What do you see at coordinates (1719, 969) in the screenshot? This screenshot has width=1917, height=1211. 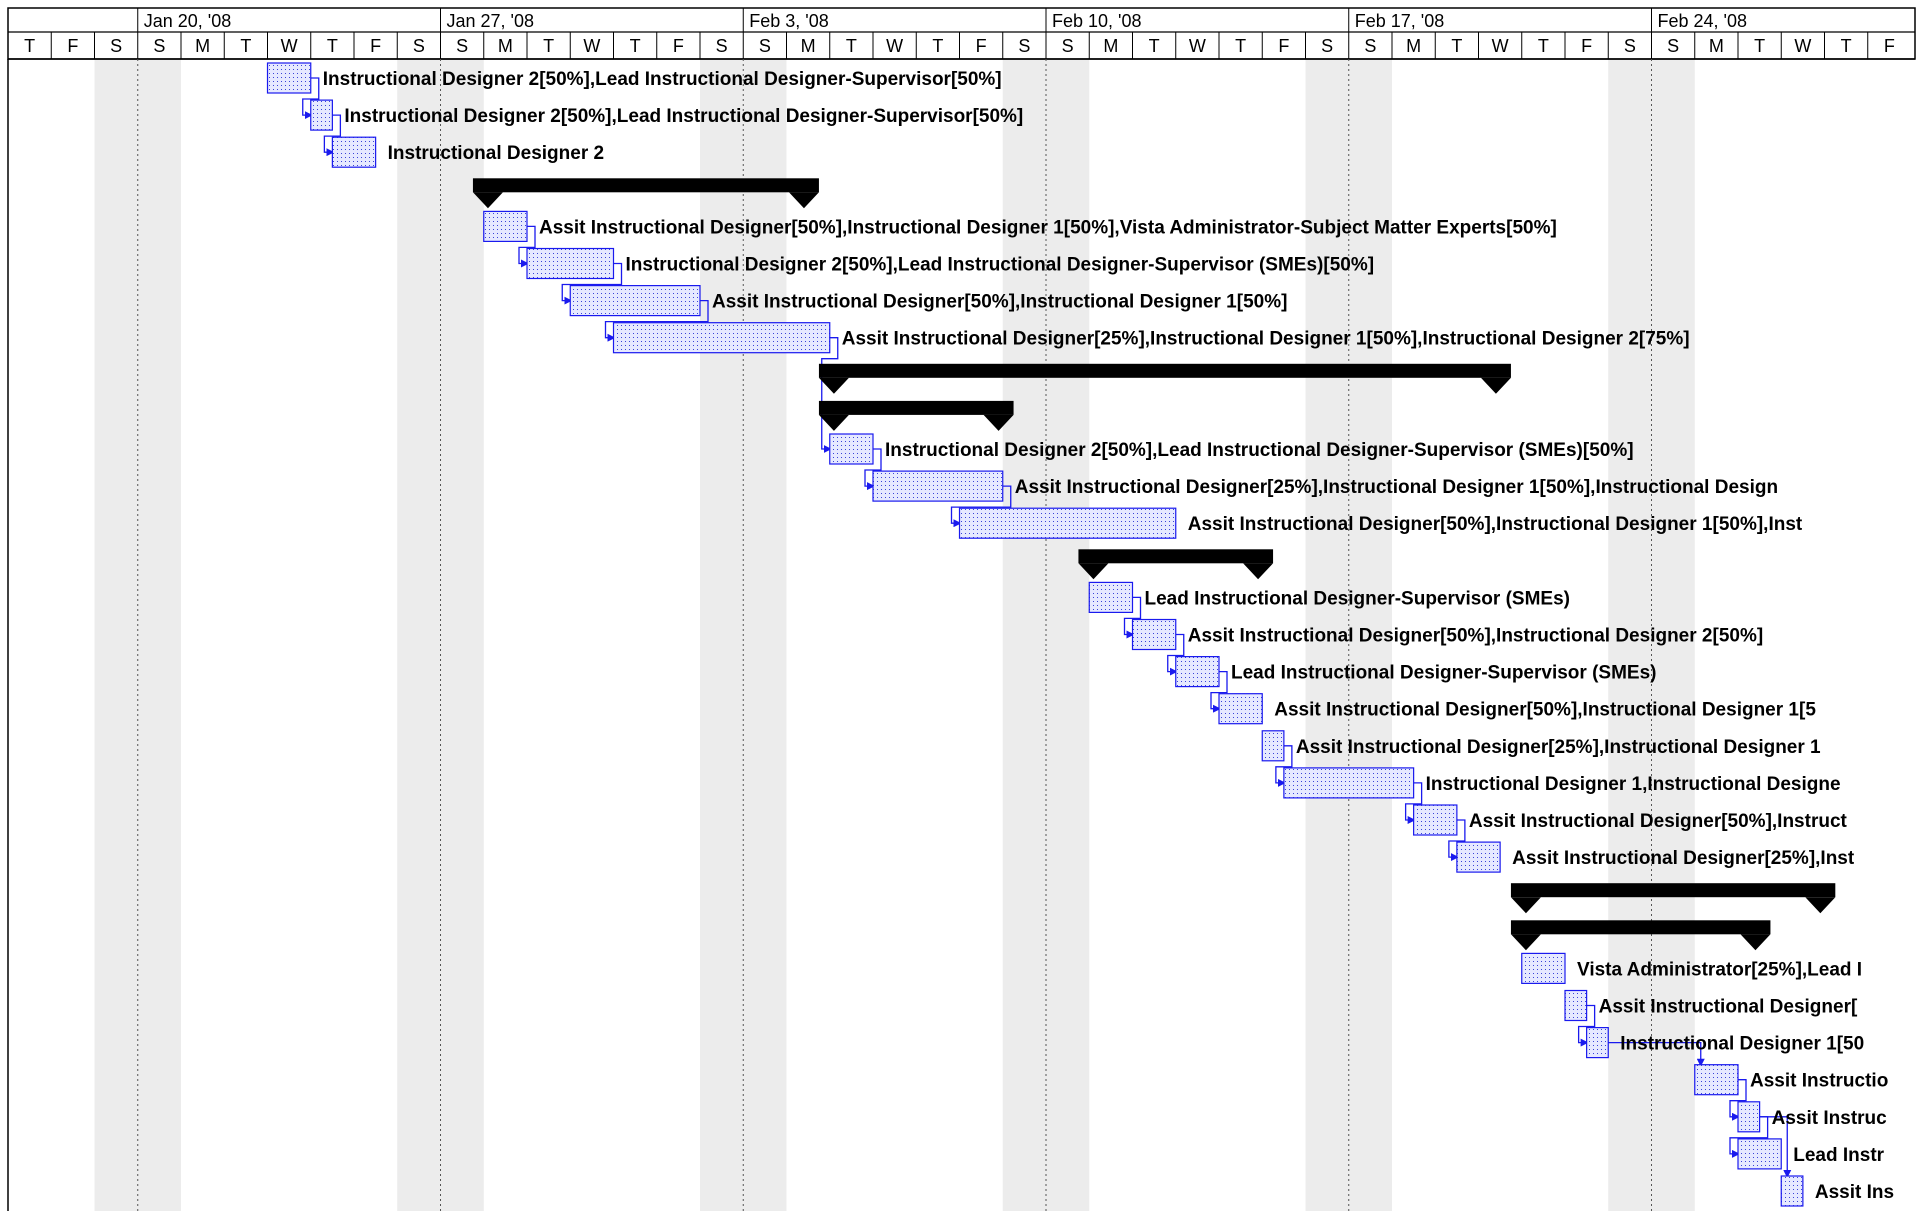 I see `resource-assignment-label: Vista Administrator[25%],Lead I` at bounding box center [1719, 969].